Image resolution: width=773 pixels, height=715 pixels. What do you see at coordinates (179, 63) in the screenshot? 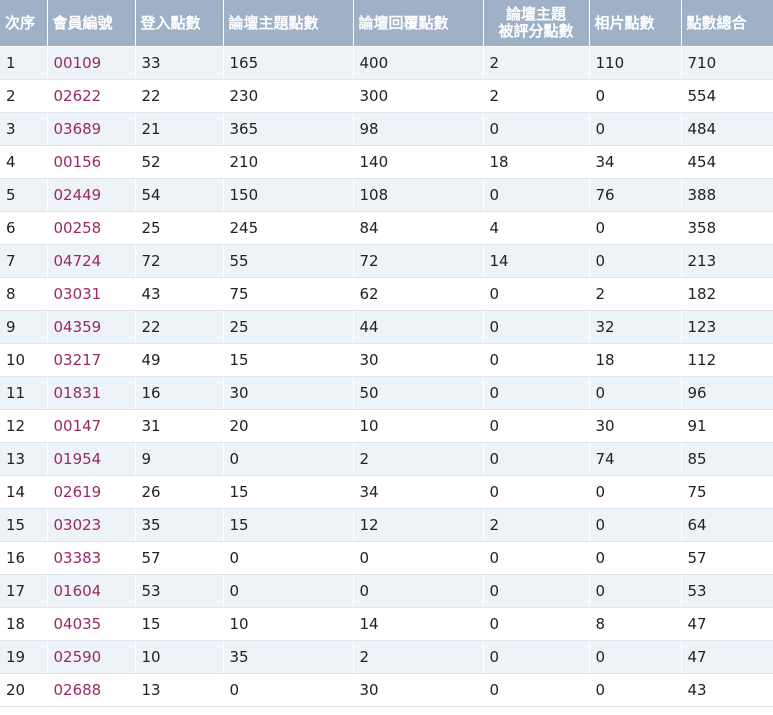
I see `cell-login-points: 33` at bounding box center [179, 63].